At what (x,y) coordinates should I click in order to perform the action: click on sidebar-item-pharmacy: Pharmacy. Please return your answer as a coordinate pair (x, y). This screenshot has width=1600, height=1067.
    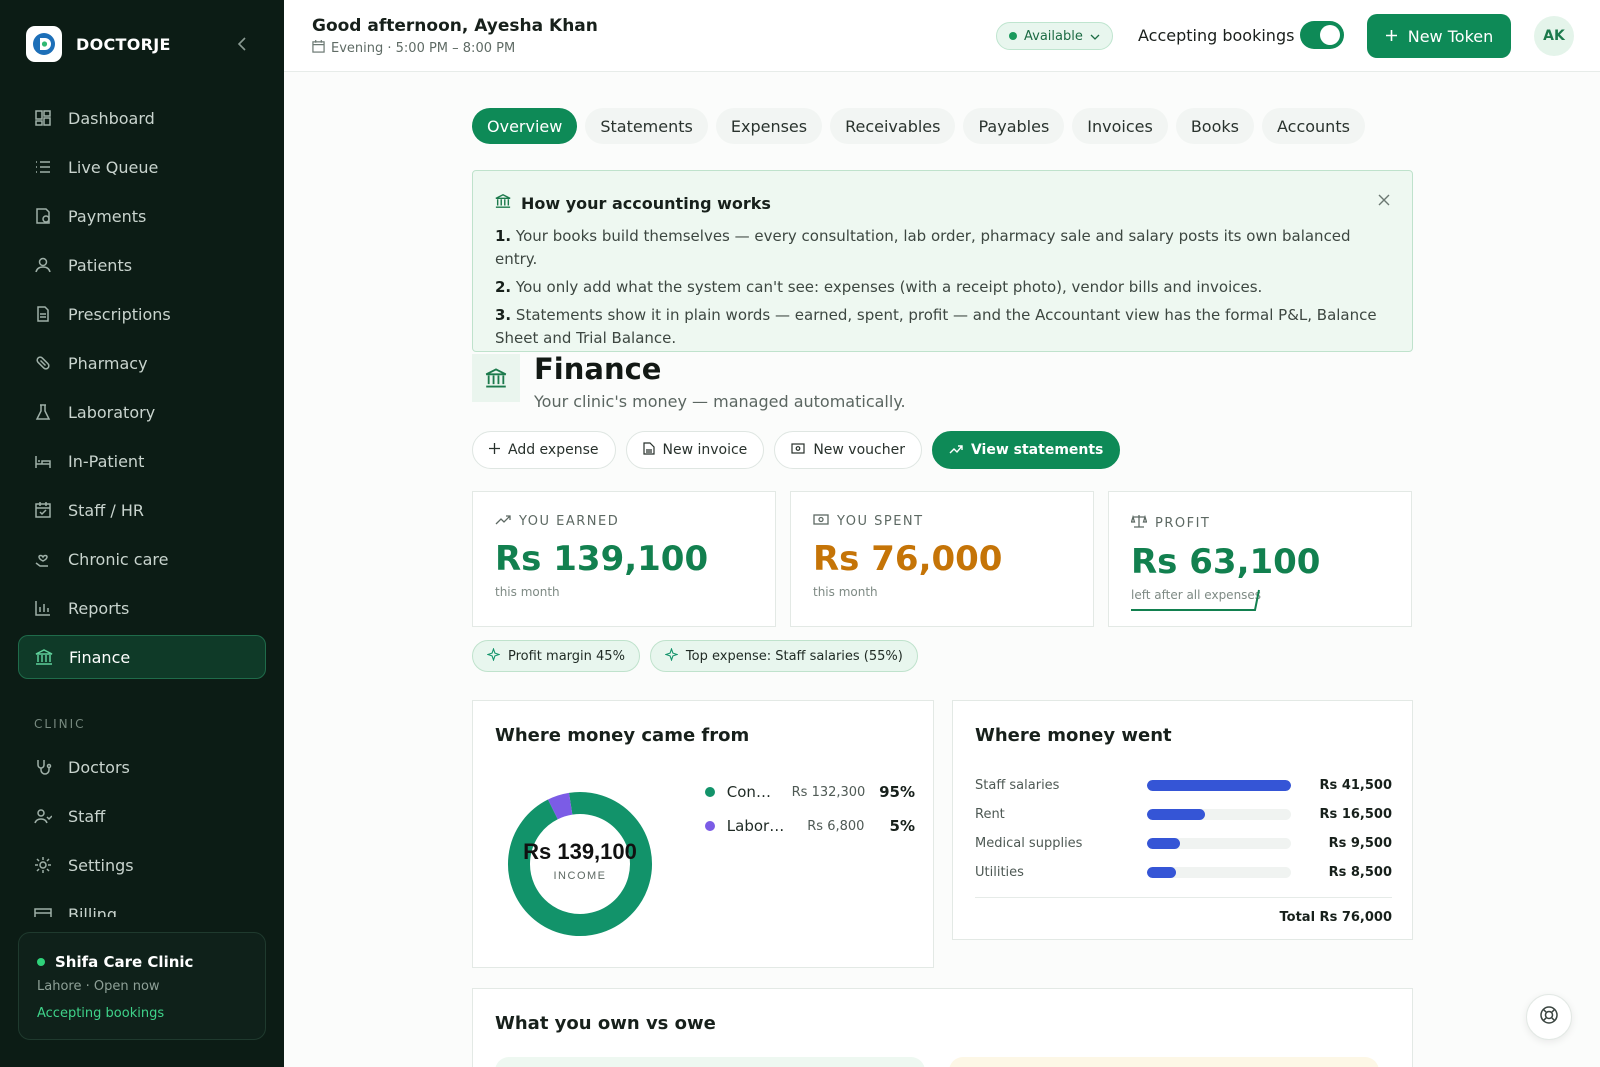
    Looking at the image, I should click on (142, 363).